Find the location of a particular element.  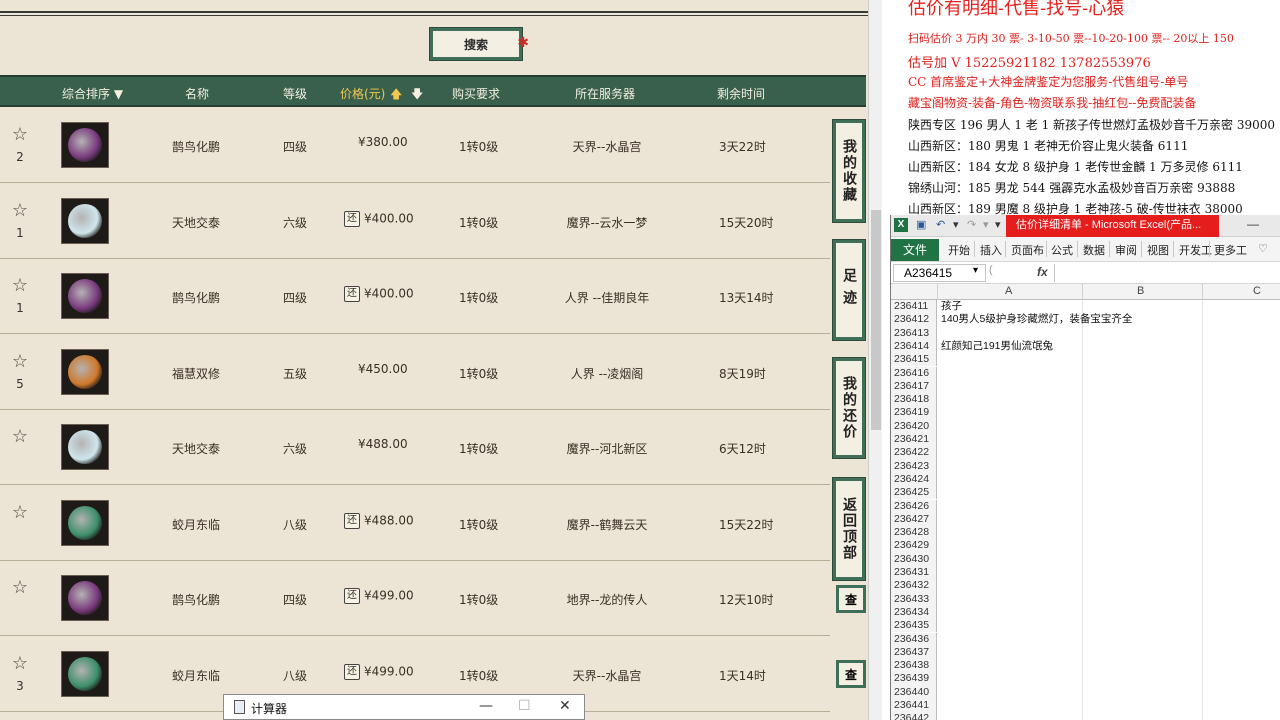

name-box-dropdown-icon: ▾ is located at coordinates (975, 270).